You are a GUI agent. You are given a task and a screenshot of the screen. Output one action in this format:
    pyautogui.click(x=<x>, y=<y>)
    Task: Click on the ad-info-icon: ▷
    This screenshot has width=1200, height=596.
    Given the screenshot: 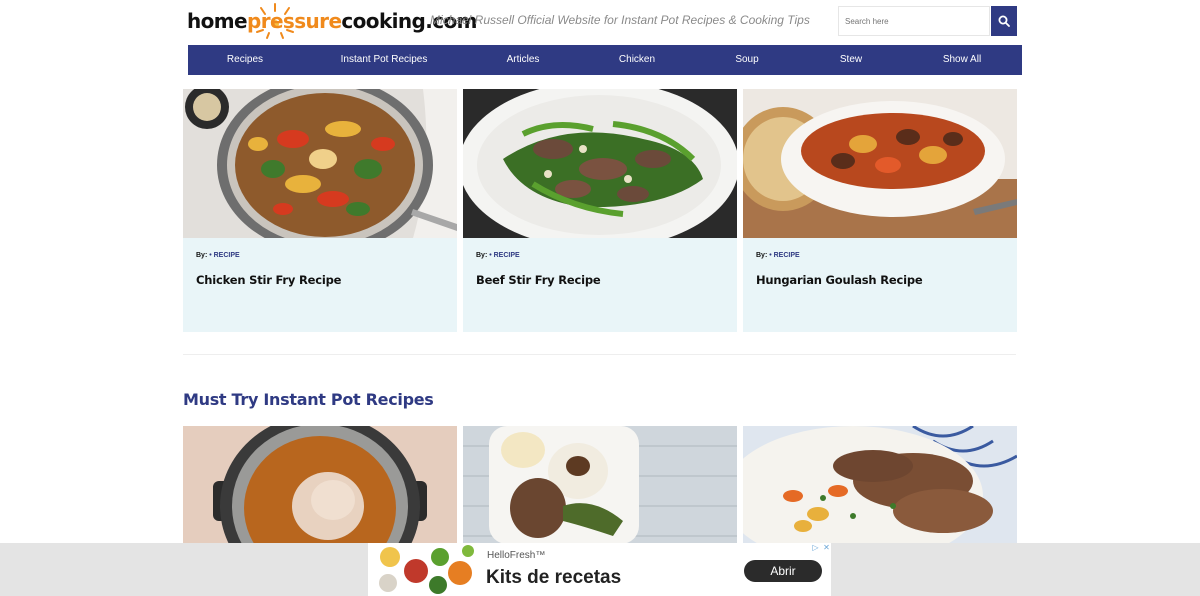 What is the action you would take?
    pyautogui.click(x=815, y=547)
    